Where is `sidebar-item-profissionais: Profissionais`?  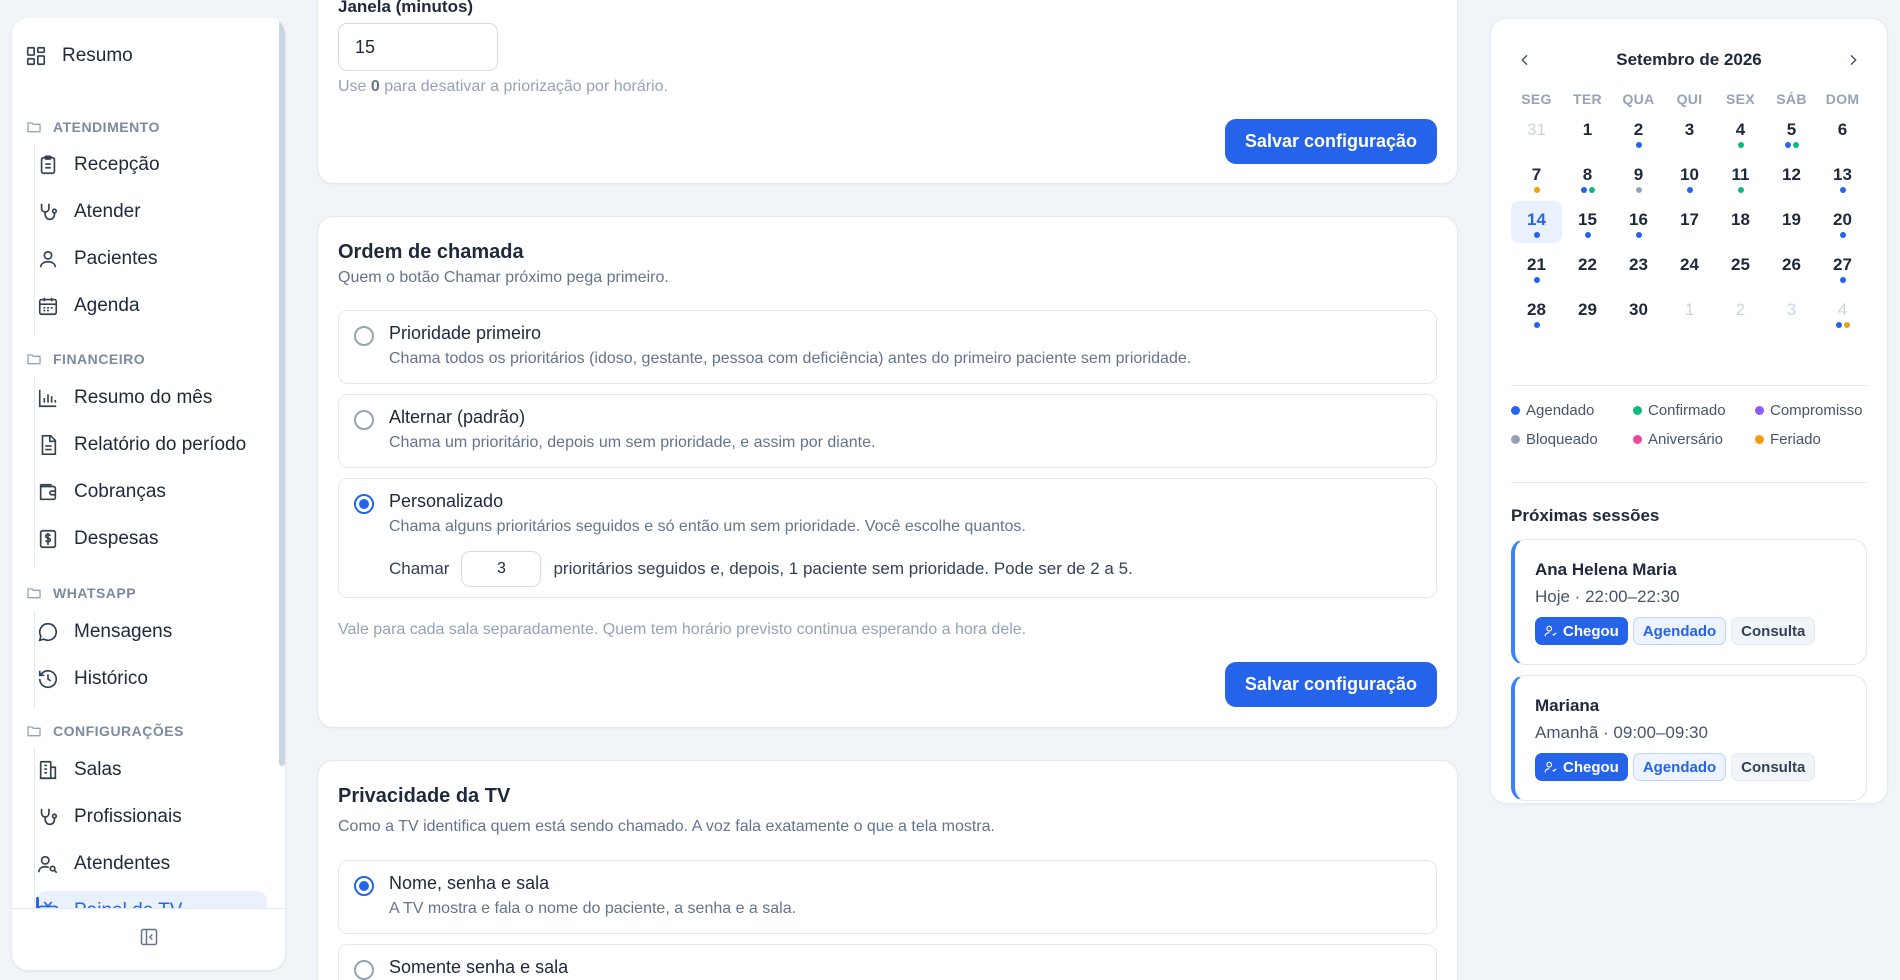
sidebar-item-profissionais: Profissionais is located at coordinates (151, 817).